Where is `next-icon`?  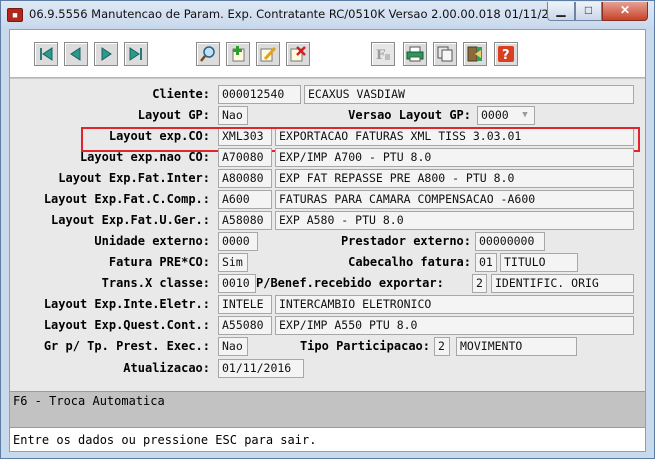 next-icon is located at coordinates (106, 54).